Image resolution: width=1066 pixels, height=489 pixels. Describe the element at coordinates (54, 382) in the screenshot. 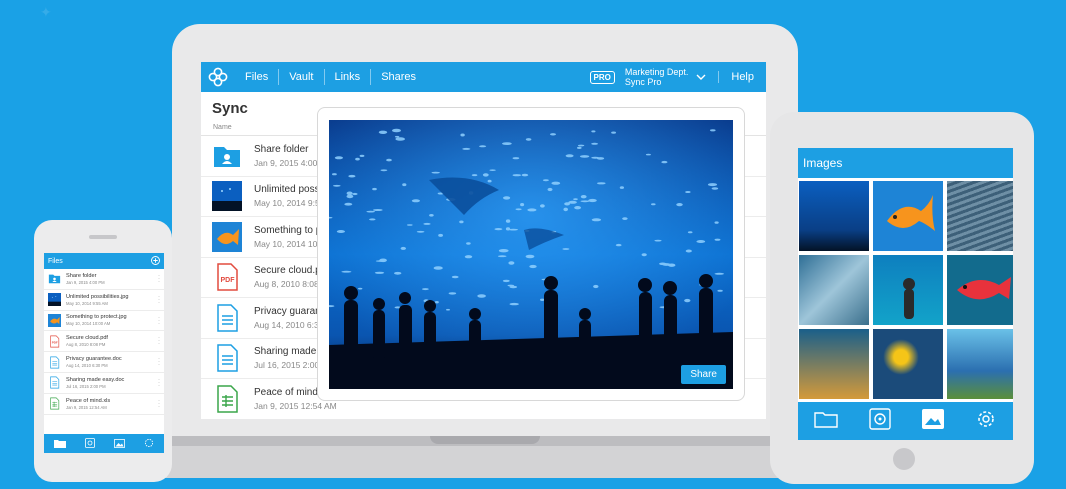

I see `doc-icon` at that location.